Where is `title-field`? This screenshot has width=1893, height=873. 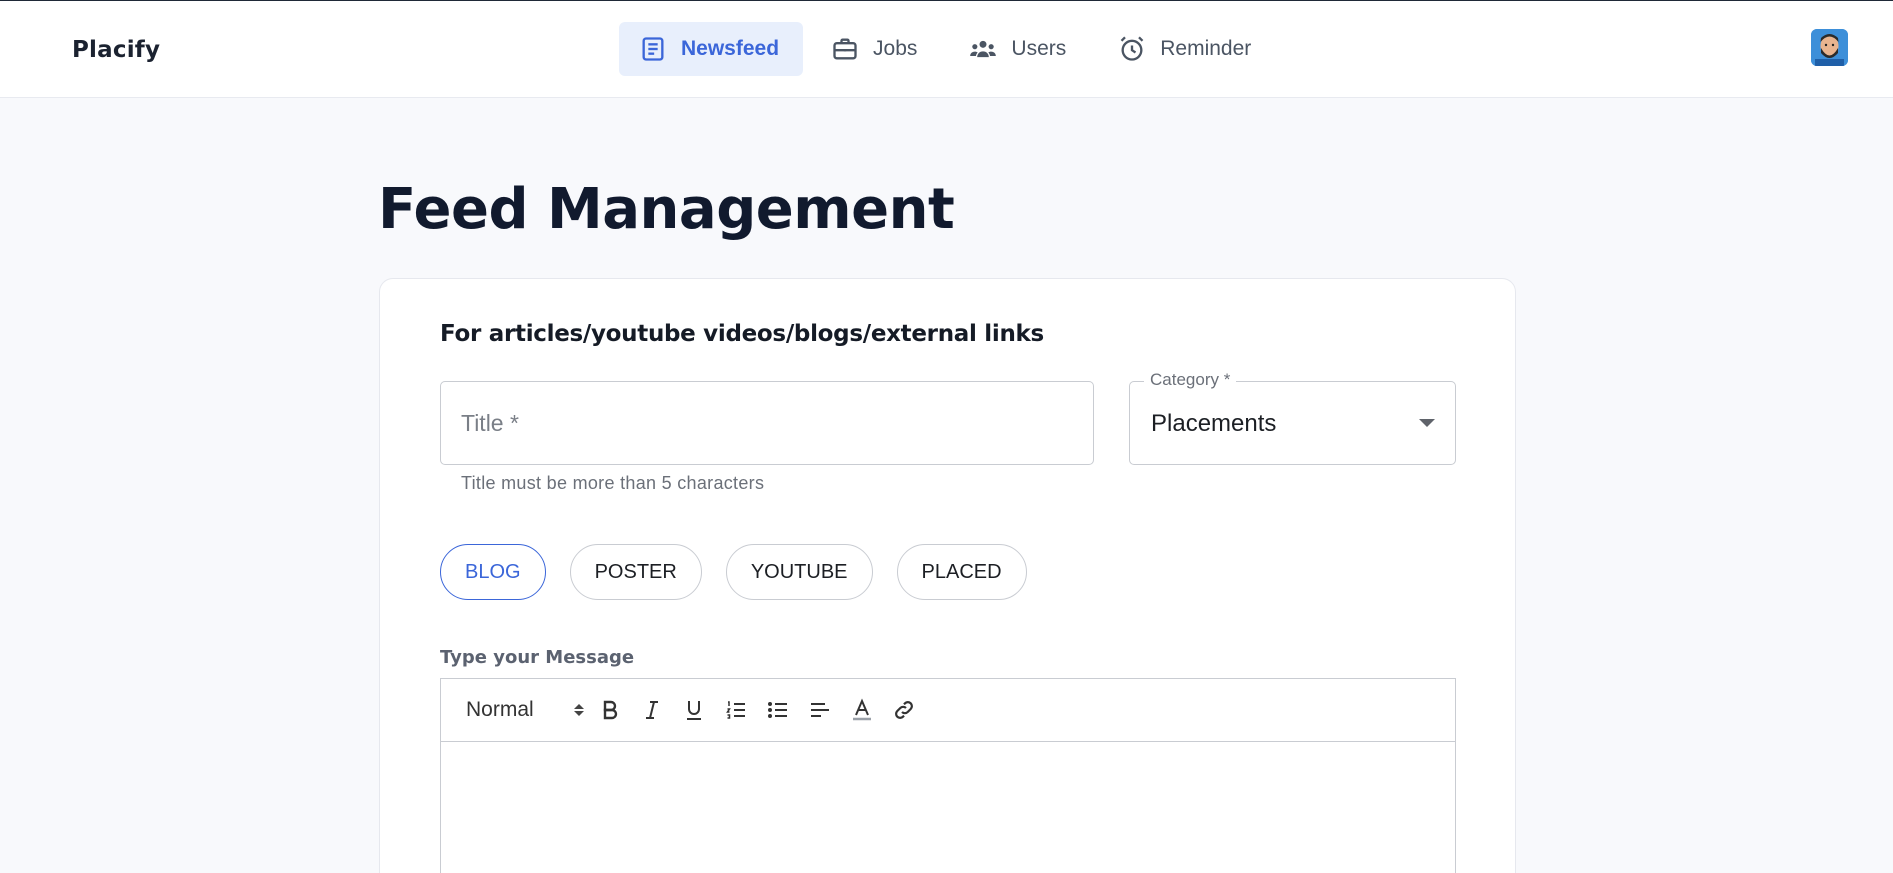
title-field is located at coordinates (767, 423).